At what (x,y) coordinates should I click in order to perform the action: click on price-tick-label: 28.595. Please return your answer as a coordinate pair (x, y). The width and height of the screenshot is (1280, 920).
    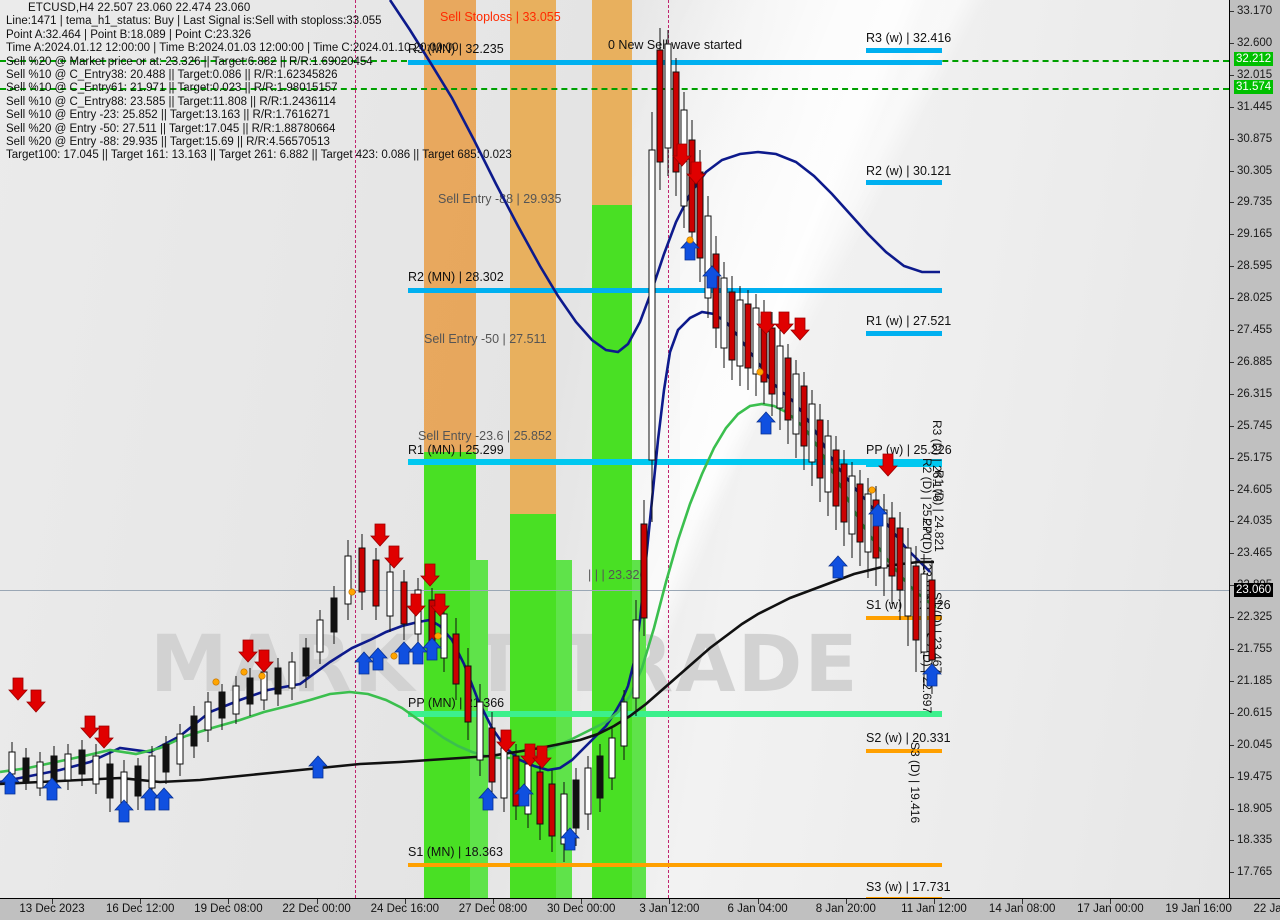
    Looking at the image, I should click on (1255, 266).